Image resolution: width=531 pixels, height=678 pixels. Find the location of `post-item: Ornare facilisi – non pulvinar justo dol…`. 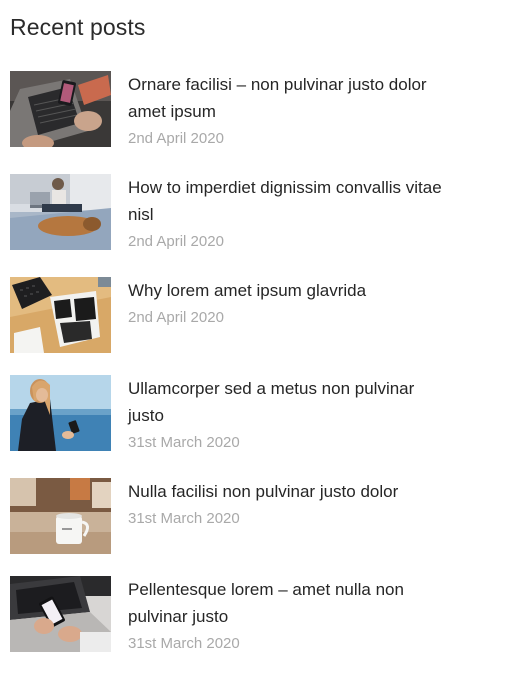

post-item: Ornare facilisi – non pulvinar justo dol… is located at coordinates (260, 111).